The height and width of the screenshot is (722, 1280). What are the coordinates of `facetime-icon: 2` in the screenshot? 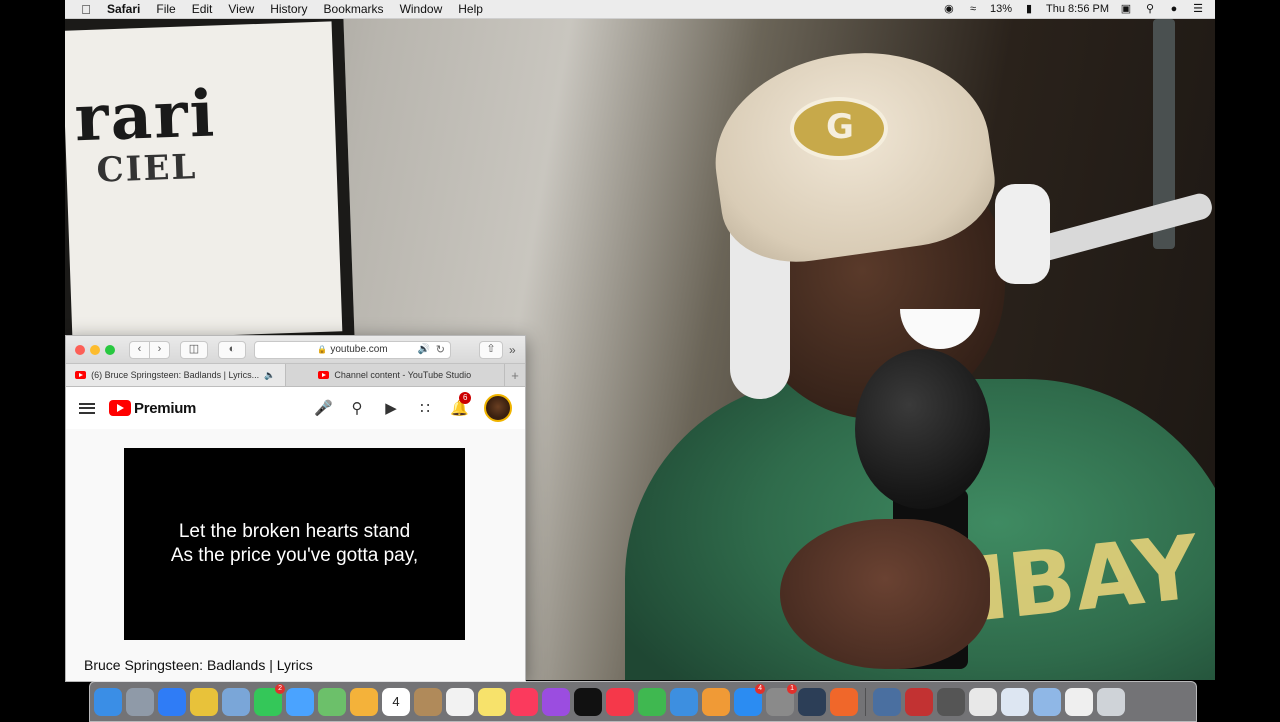 It's located at (269, 699).